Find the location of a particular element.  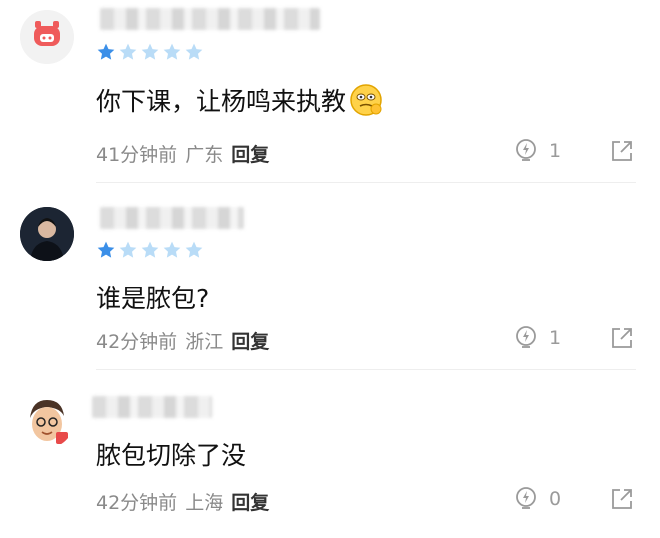

comment-text-row: 脓包切除了没 is located at coordinates (171, 454).